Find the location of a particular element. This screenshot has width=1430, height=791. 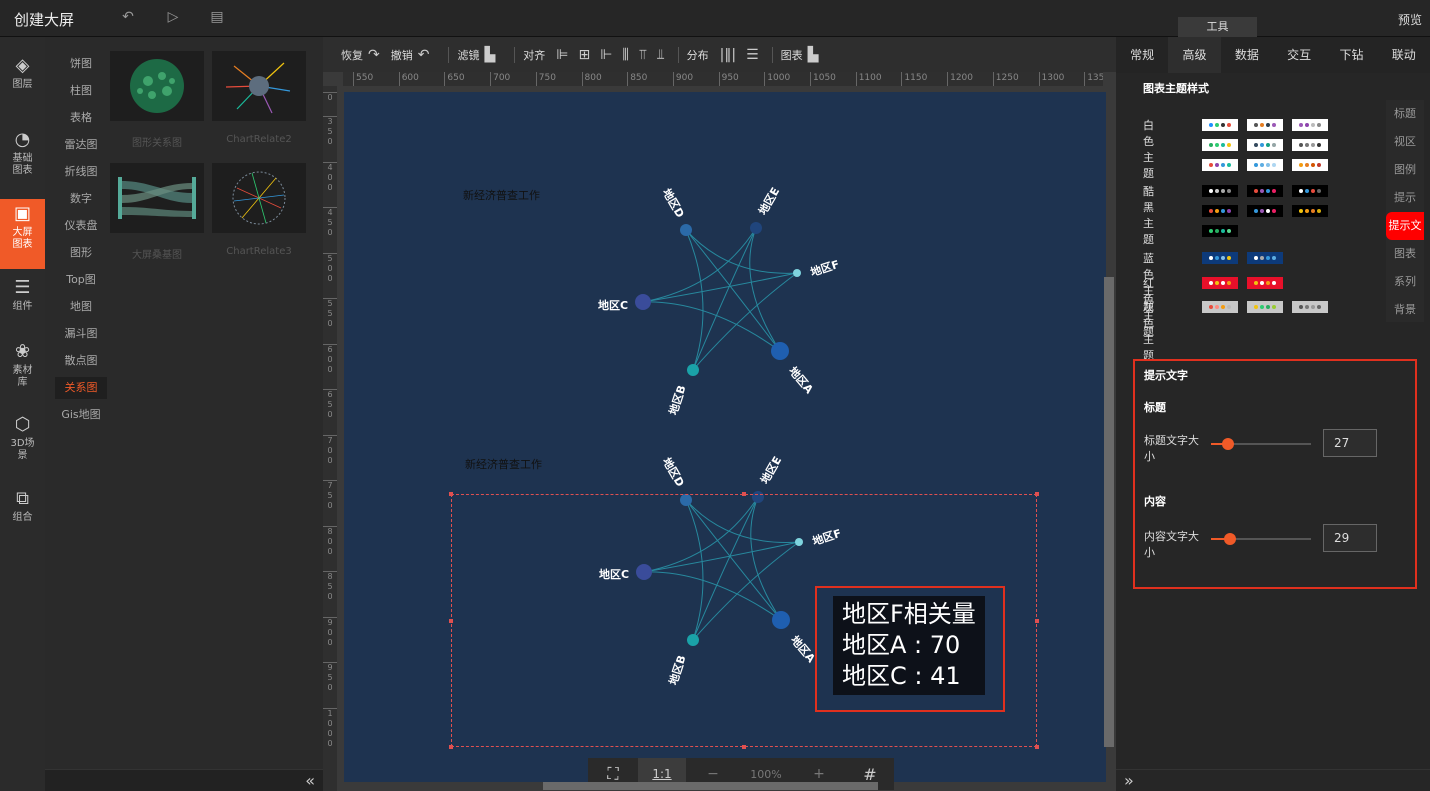

align-left-icon: ⊫ is located at coordinates (562, 55).